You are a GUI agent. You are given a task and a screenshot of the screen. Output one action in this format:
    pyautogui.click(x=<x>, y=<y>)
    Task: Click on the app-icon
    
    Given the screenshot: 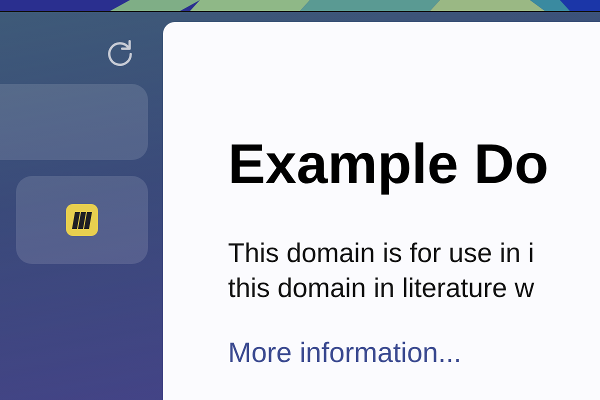 What is the action you would take?
    pyautogui.click(x=82, y=220)
    